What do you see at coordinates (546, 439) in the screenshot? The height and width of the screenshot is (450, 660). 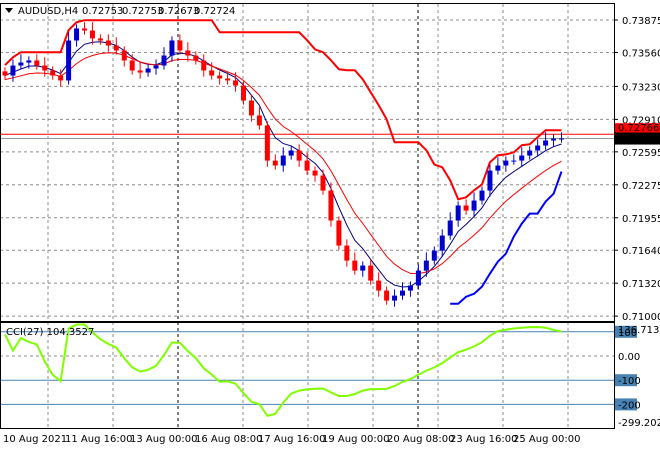 I see `time-label: 25 Aug 00:00` at bounding box center [546, 439].